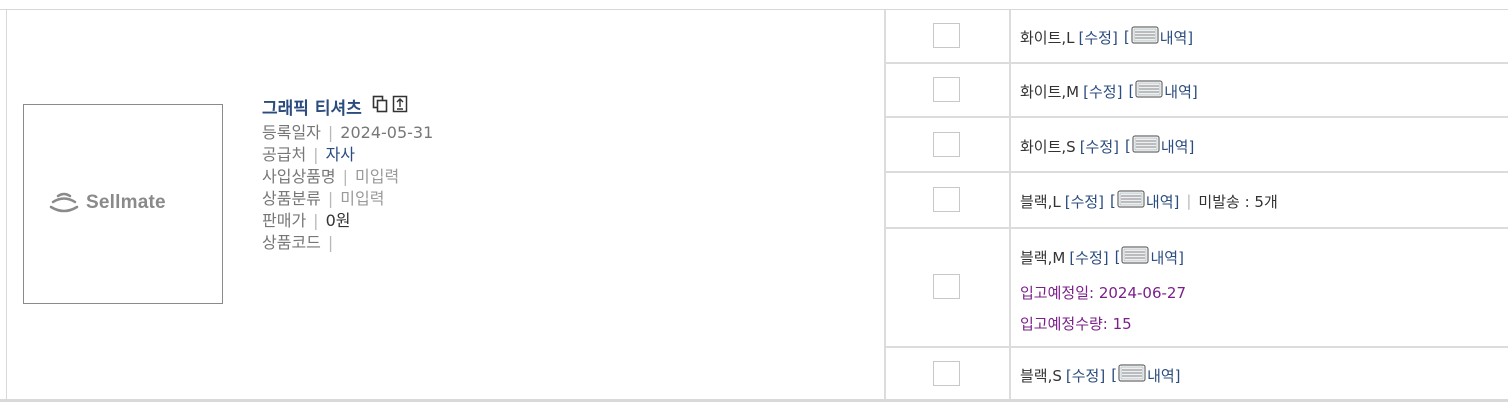 Image resolution: width=1508 pixels, height=412 pixels. I want to click on option-name: 블랙,L, so click(1040, 201).